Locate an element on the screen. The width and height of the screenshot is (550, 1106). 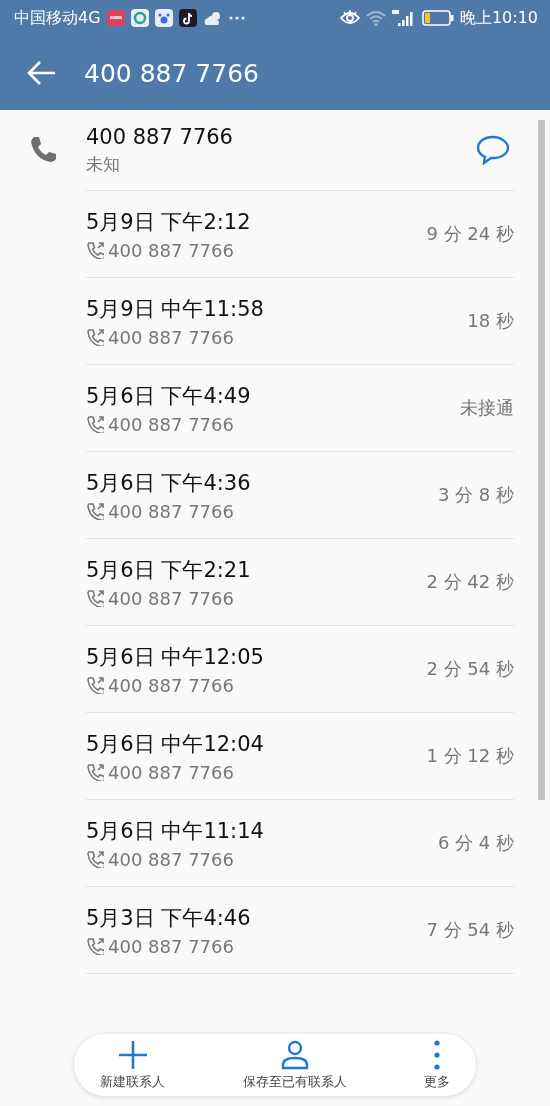
call-duration: 2 分 42 秒 is located at coordinates (470, 582).